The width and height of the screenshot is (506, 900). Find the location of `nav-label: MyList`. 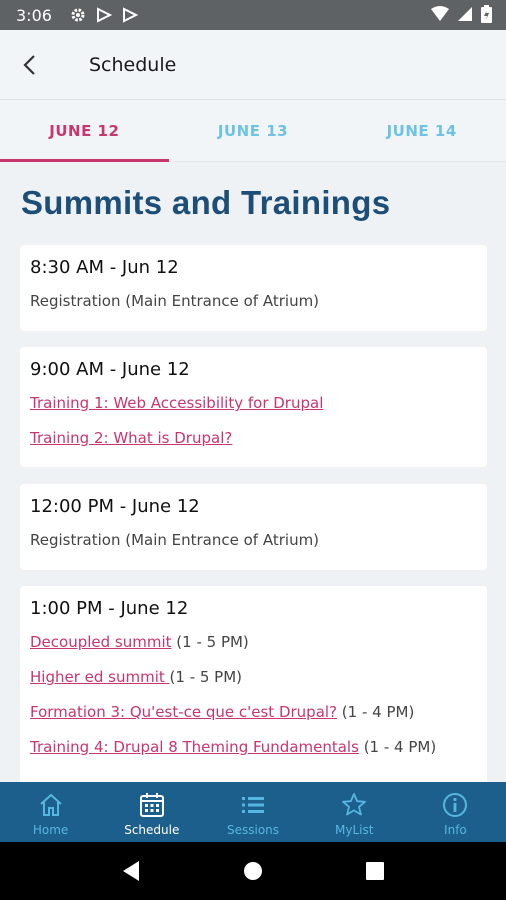

nav-label: MyList is located at coordinates (354, 830).